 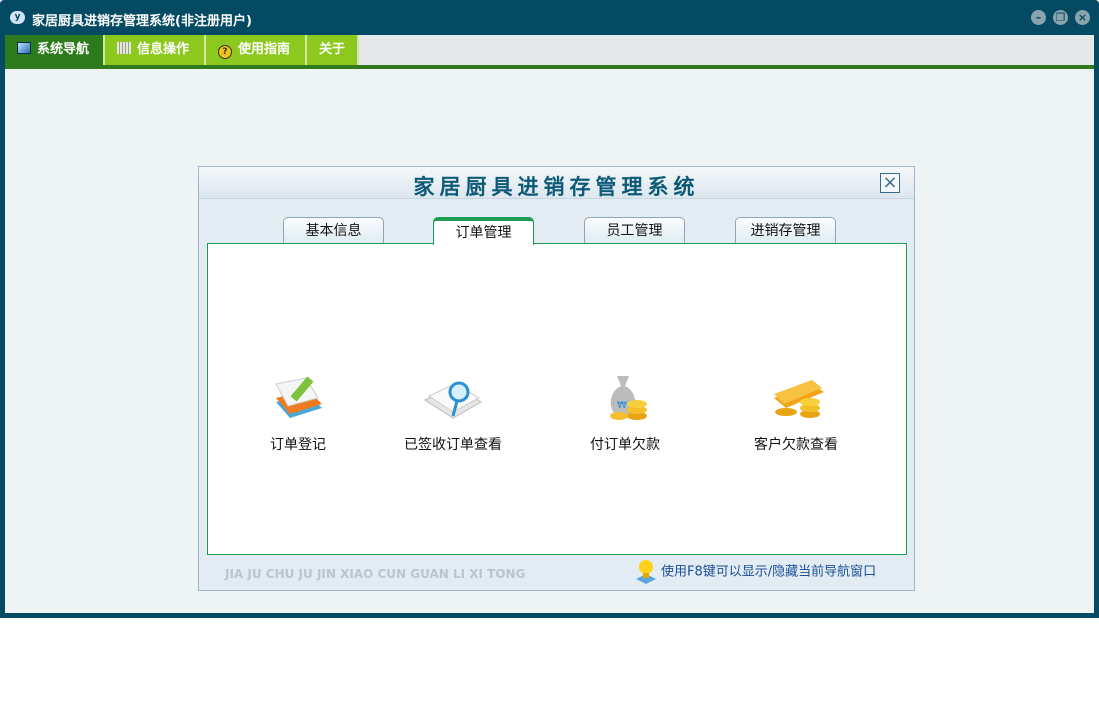 I want to click on window-title: 家居厨具进销存管理系统(非注册用户), so click(x=142, y=21).